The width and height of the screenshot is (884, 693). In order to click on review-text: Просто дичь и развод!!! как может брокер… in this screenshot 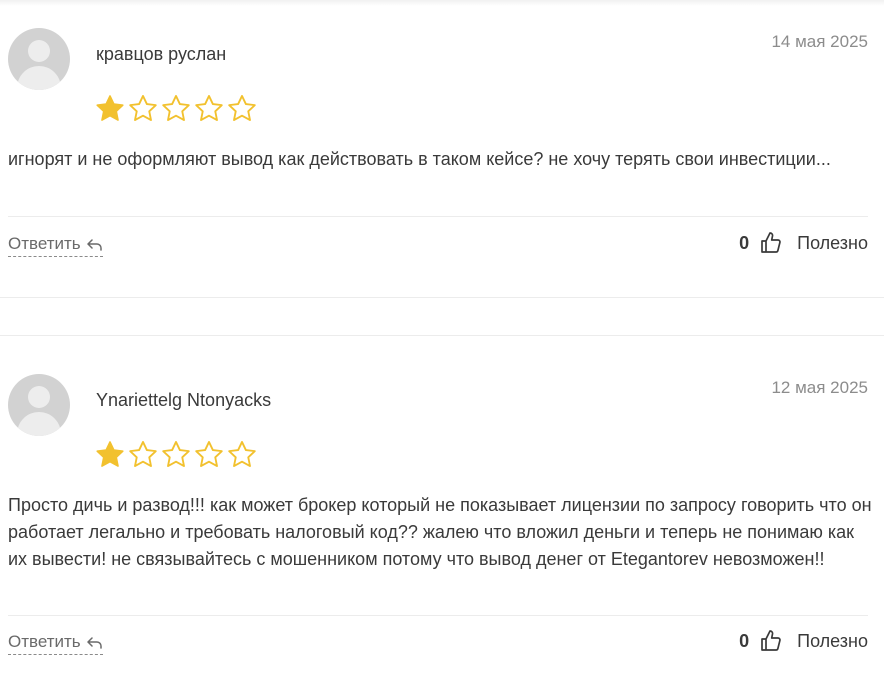, I will do `click(440, 532)`.